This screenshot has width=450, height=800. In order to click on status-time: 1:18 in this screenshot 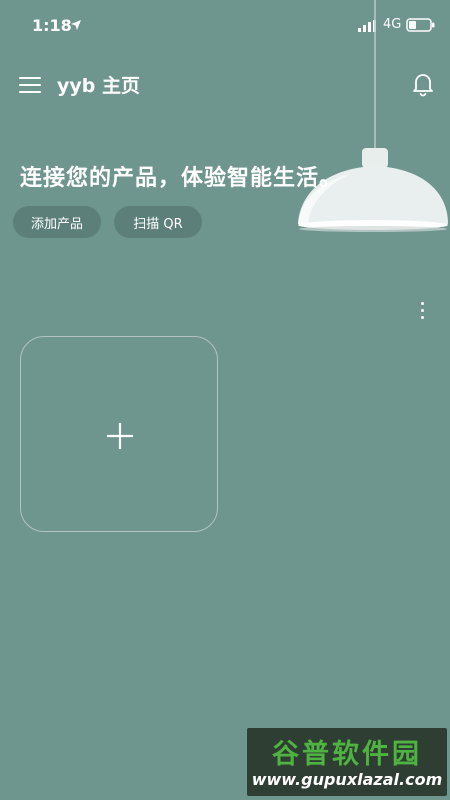, I will do `click(52, 25)`.